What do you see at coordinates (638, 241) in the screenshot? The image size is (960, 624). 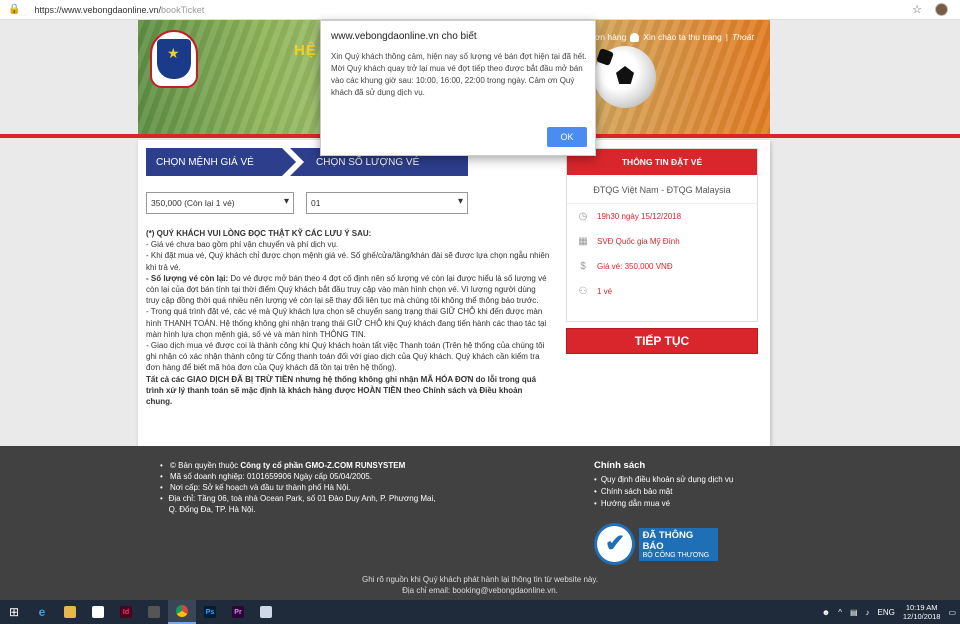 I see `match-venue: SVĐ Quốc gia Mỹ Đình` at bounding box center [638, 241].